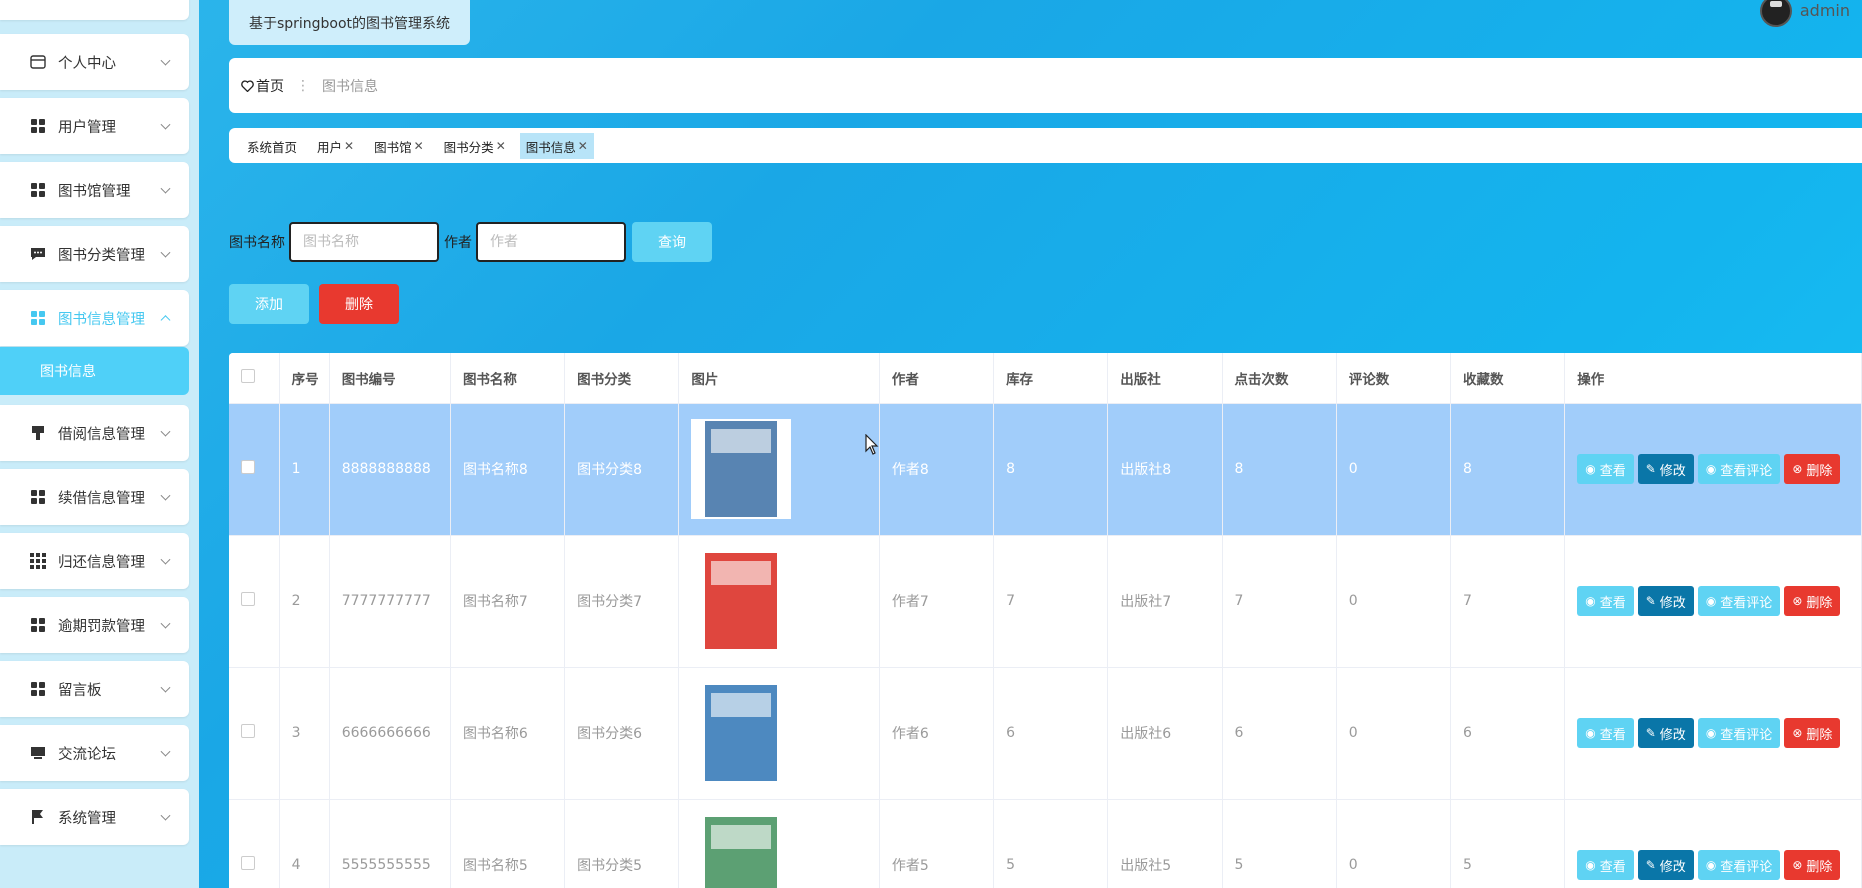 The image size is (1862, 888). I want to click on sidebar-item-1: 系统首页, so click(94, 10).